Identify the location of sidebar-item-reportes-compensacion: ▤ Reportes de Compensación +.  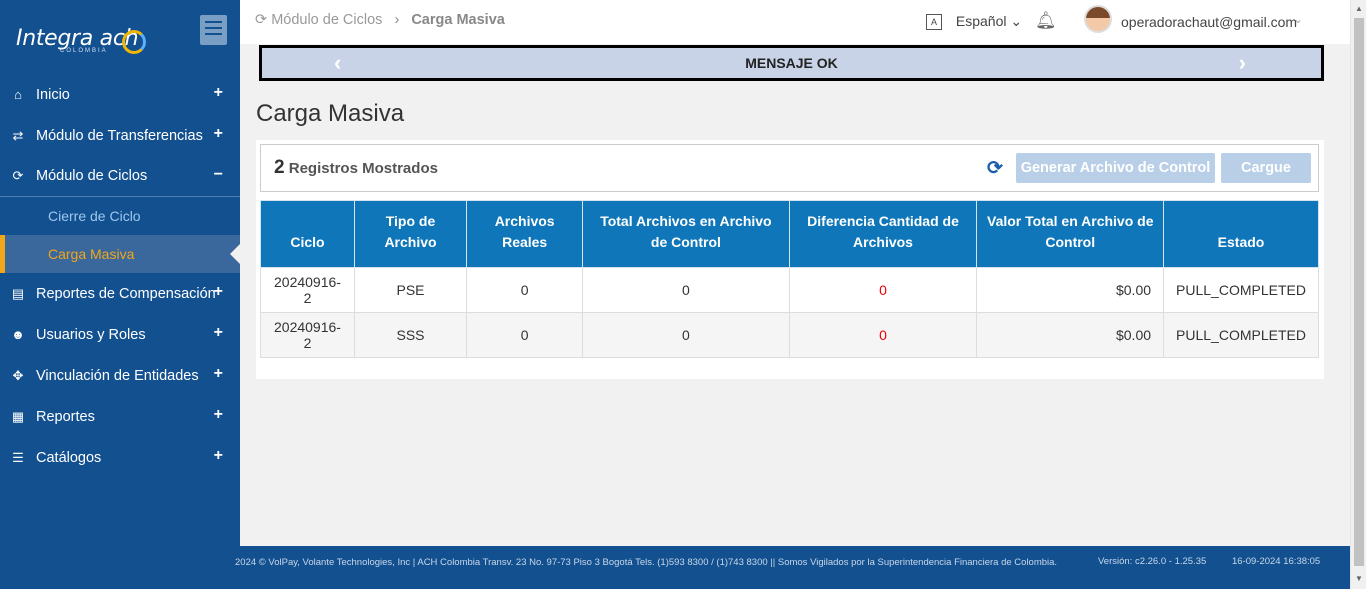
(120, 293).